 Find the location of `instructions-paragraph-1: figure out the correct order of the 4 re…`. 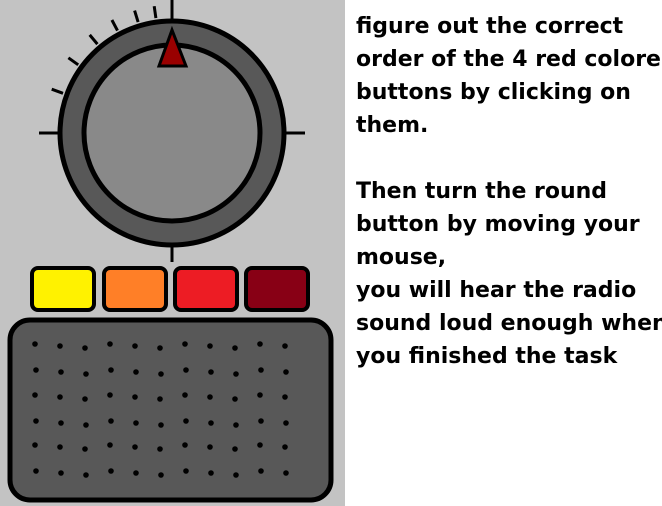

instructions-paragraph-1: figure out the correct order of the 4 re… is located at coordinates (509, 76).